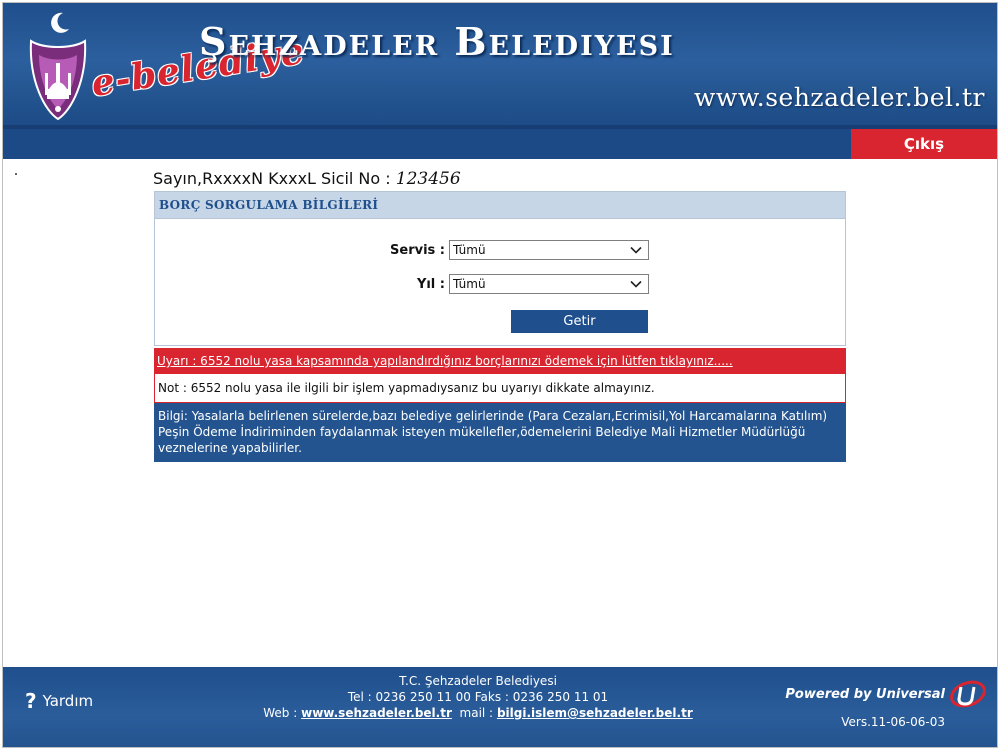  I want to click on getir-button: Getir, so click(579, 321).